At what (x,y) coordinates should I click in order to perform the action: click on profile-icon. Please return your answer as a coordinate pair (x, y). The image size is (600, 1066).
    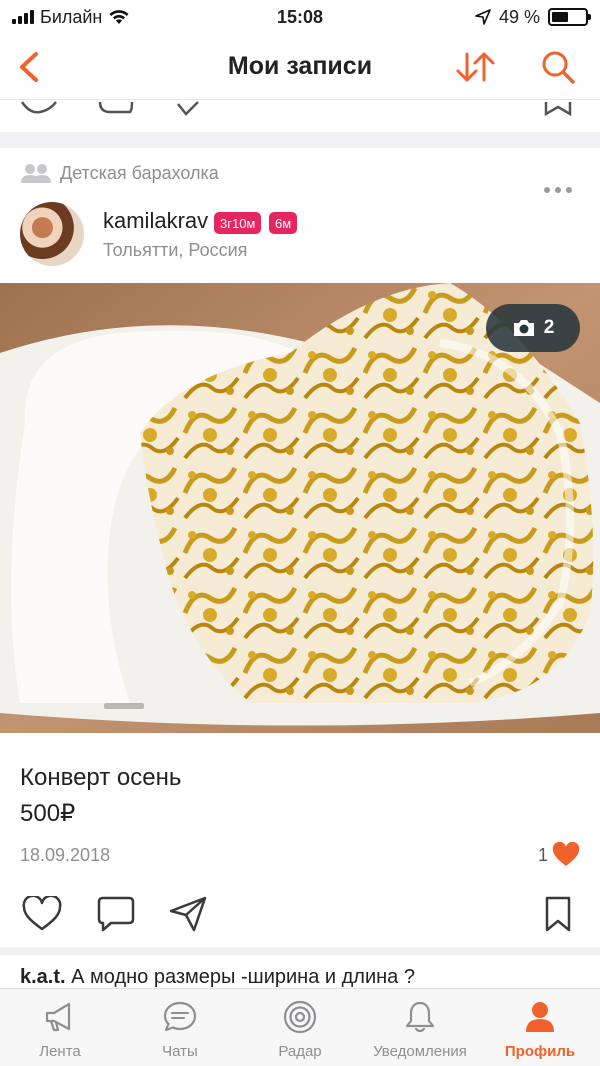
    Looking at the image, I should click on (540, 1017).